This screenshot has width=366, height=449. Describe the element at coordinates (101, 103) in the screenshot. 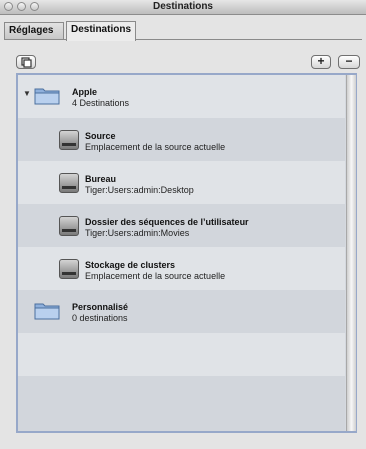

I see `group-count: 4 Destinations` at that location.